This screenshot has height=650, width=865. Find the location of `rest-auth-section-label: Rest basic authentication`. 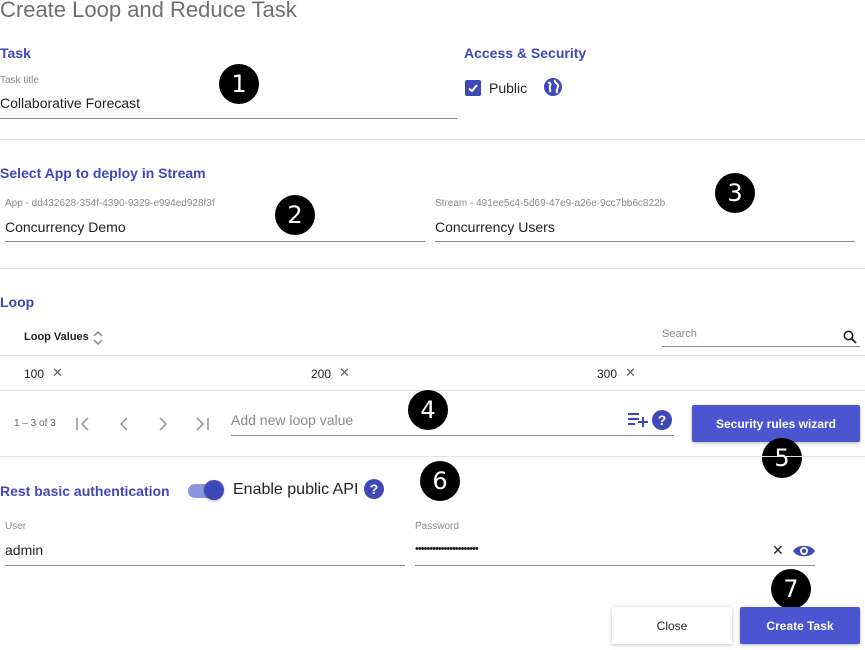

rest-auth-section-label: Rest basic authentication is located at coordinates (85, 491).